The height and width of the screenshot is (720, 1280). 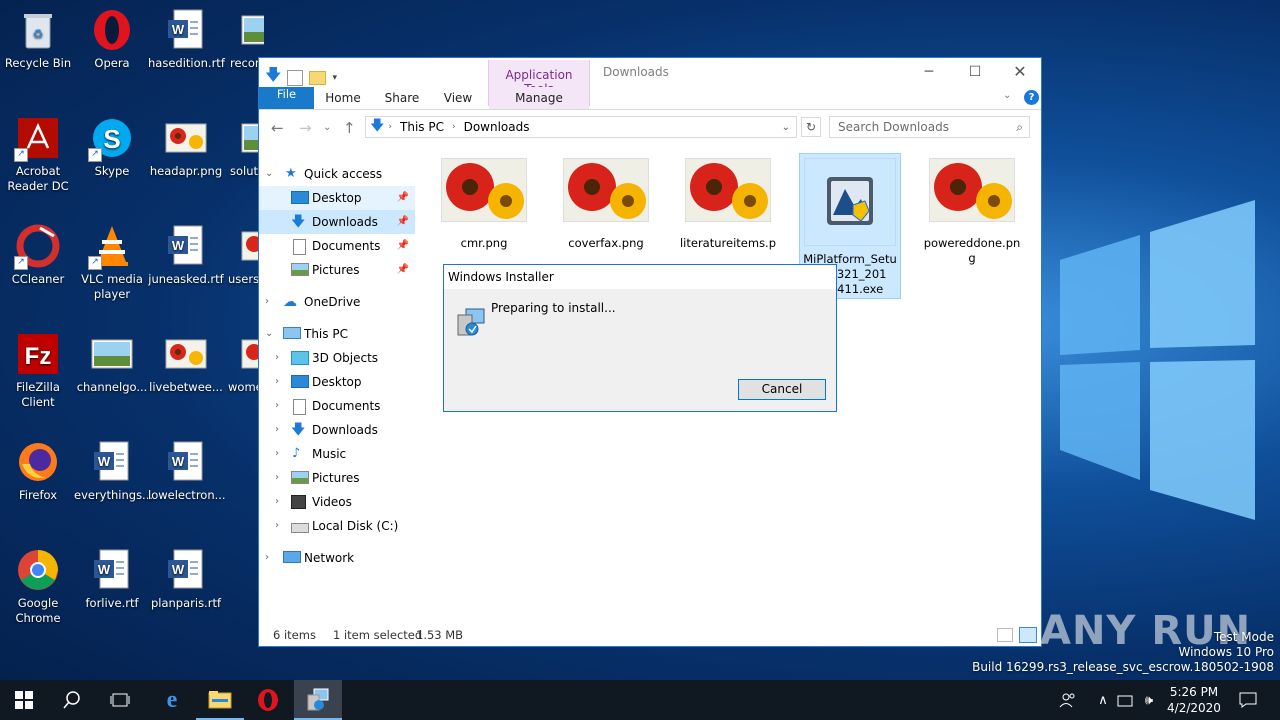 What do you see at coordinates (38, 356) in the screenshot?
I see `svg-text: Fz` at bounding box center [38, 356].